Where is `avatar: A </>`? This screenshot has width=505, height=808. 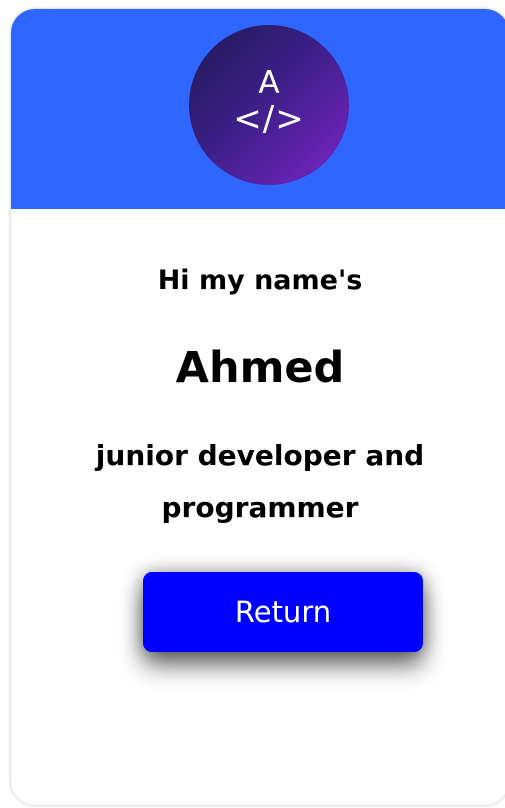 avatar: A </> is located at coordinates (269, 105).